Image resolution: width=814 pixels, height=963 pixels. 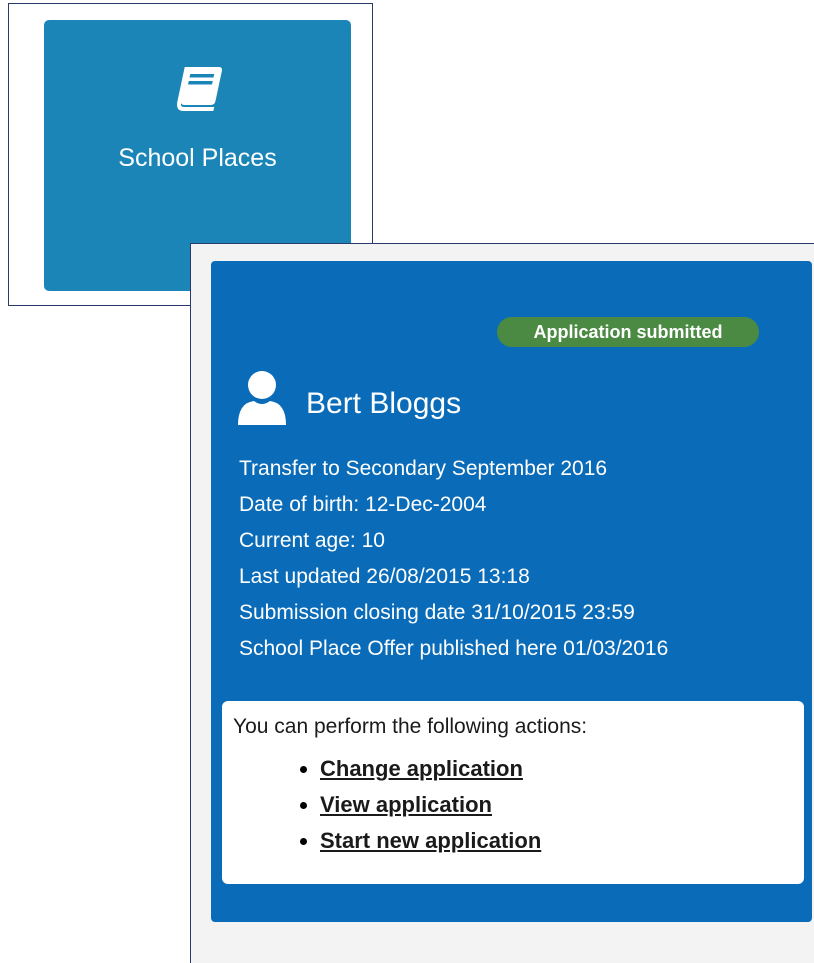 What do you see at coordinates (384, 576) in the screenshot?
I see `last-updated-text: Last updated 26/08/2015 13:18` at bounding box center [384, 576].